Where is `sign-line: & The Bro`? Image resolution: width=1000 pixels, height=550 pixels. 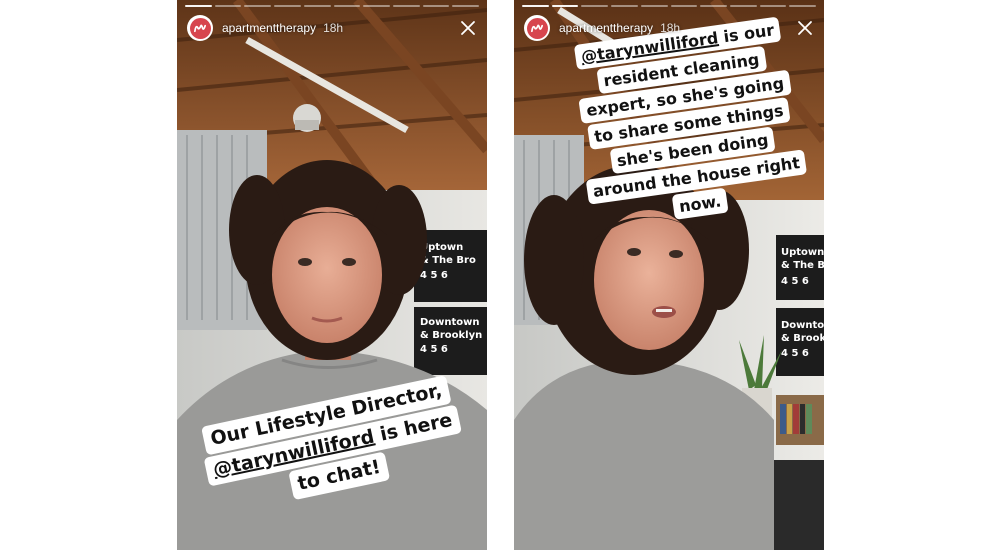 sign-line: & The Bro is located at coordinates (448, 260).